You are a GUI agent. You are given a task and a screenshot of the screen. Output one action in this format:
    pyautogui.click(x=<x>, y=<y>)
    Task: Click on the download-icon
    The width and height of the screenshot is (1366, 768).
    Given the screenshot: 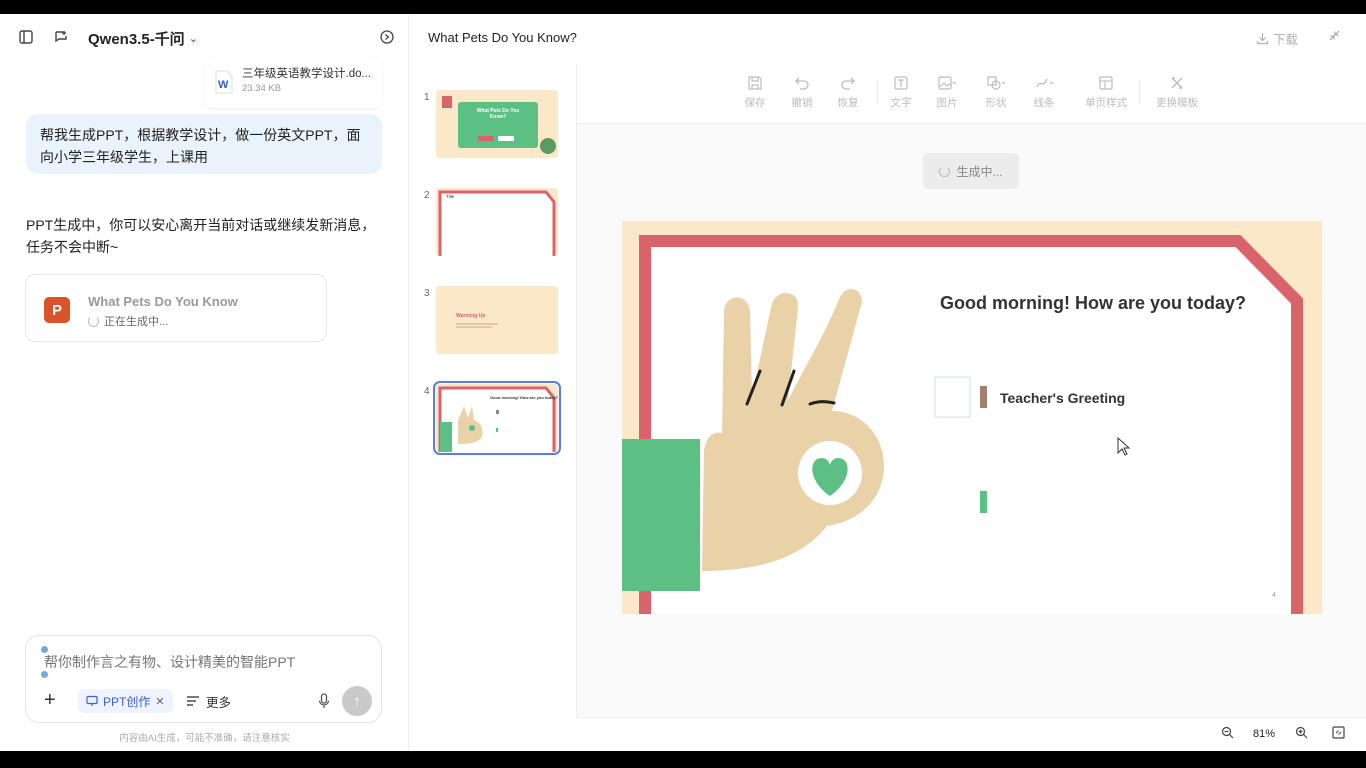 What is the action you would take?
    pyautogui.click(x=1262, y=39)
    